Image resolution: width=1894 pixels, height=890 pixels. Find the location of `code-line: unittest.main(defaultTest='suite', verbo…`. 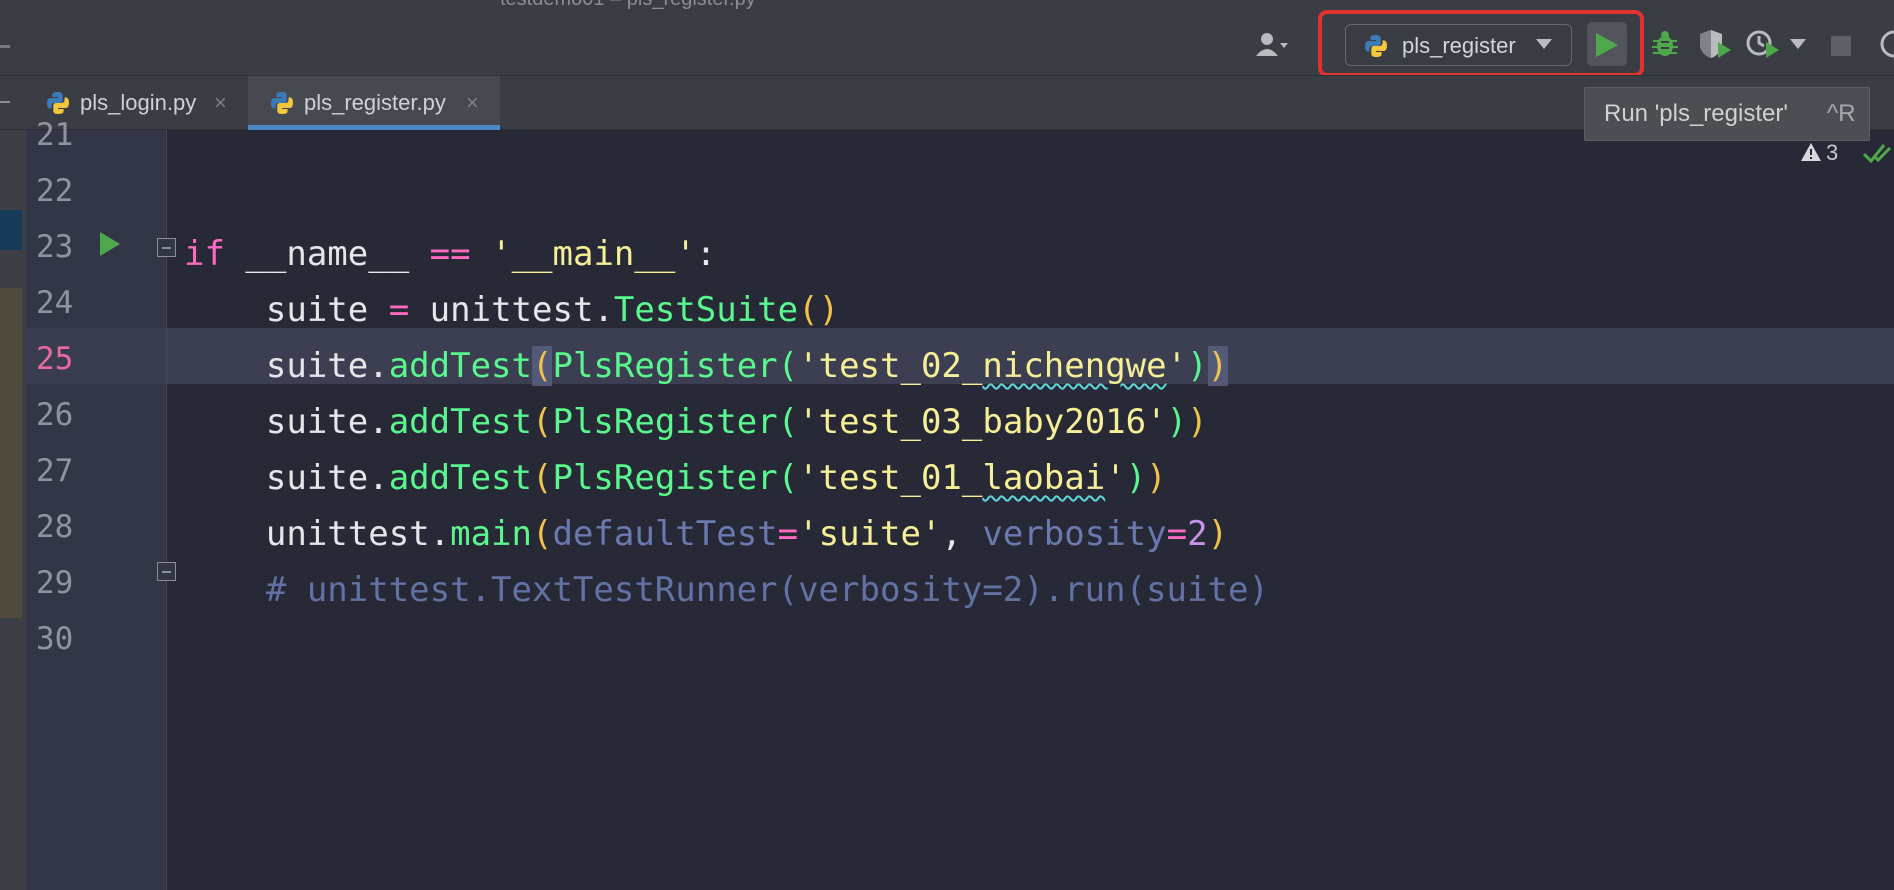

code-line: unittest.main(defaultTest='suite', verbo… is located at coordinates (706, 534).